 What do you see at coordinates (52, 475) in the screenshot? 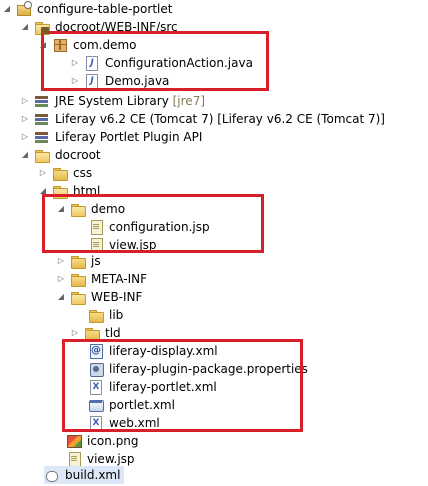
I see `ant-build-icon` at bounding box center [52, 475].